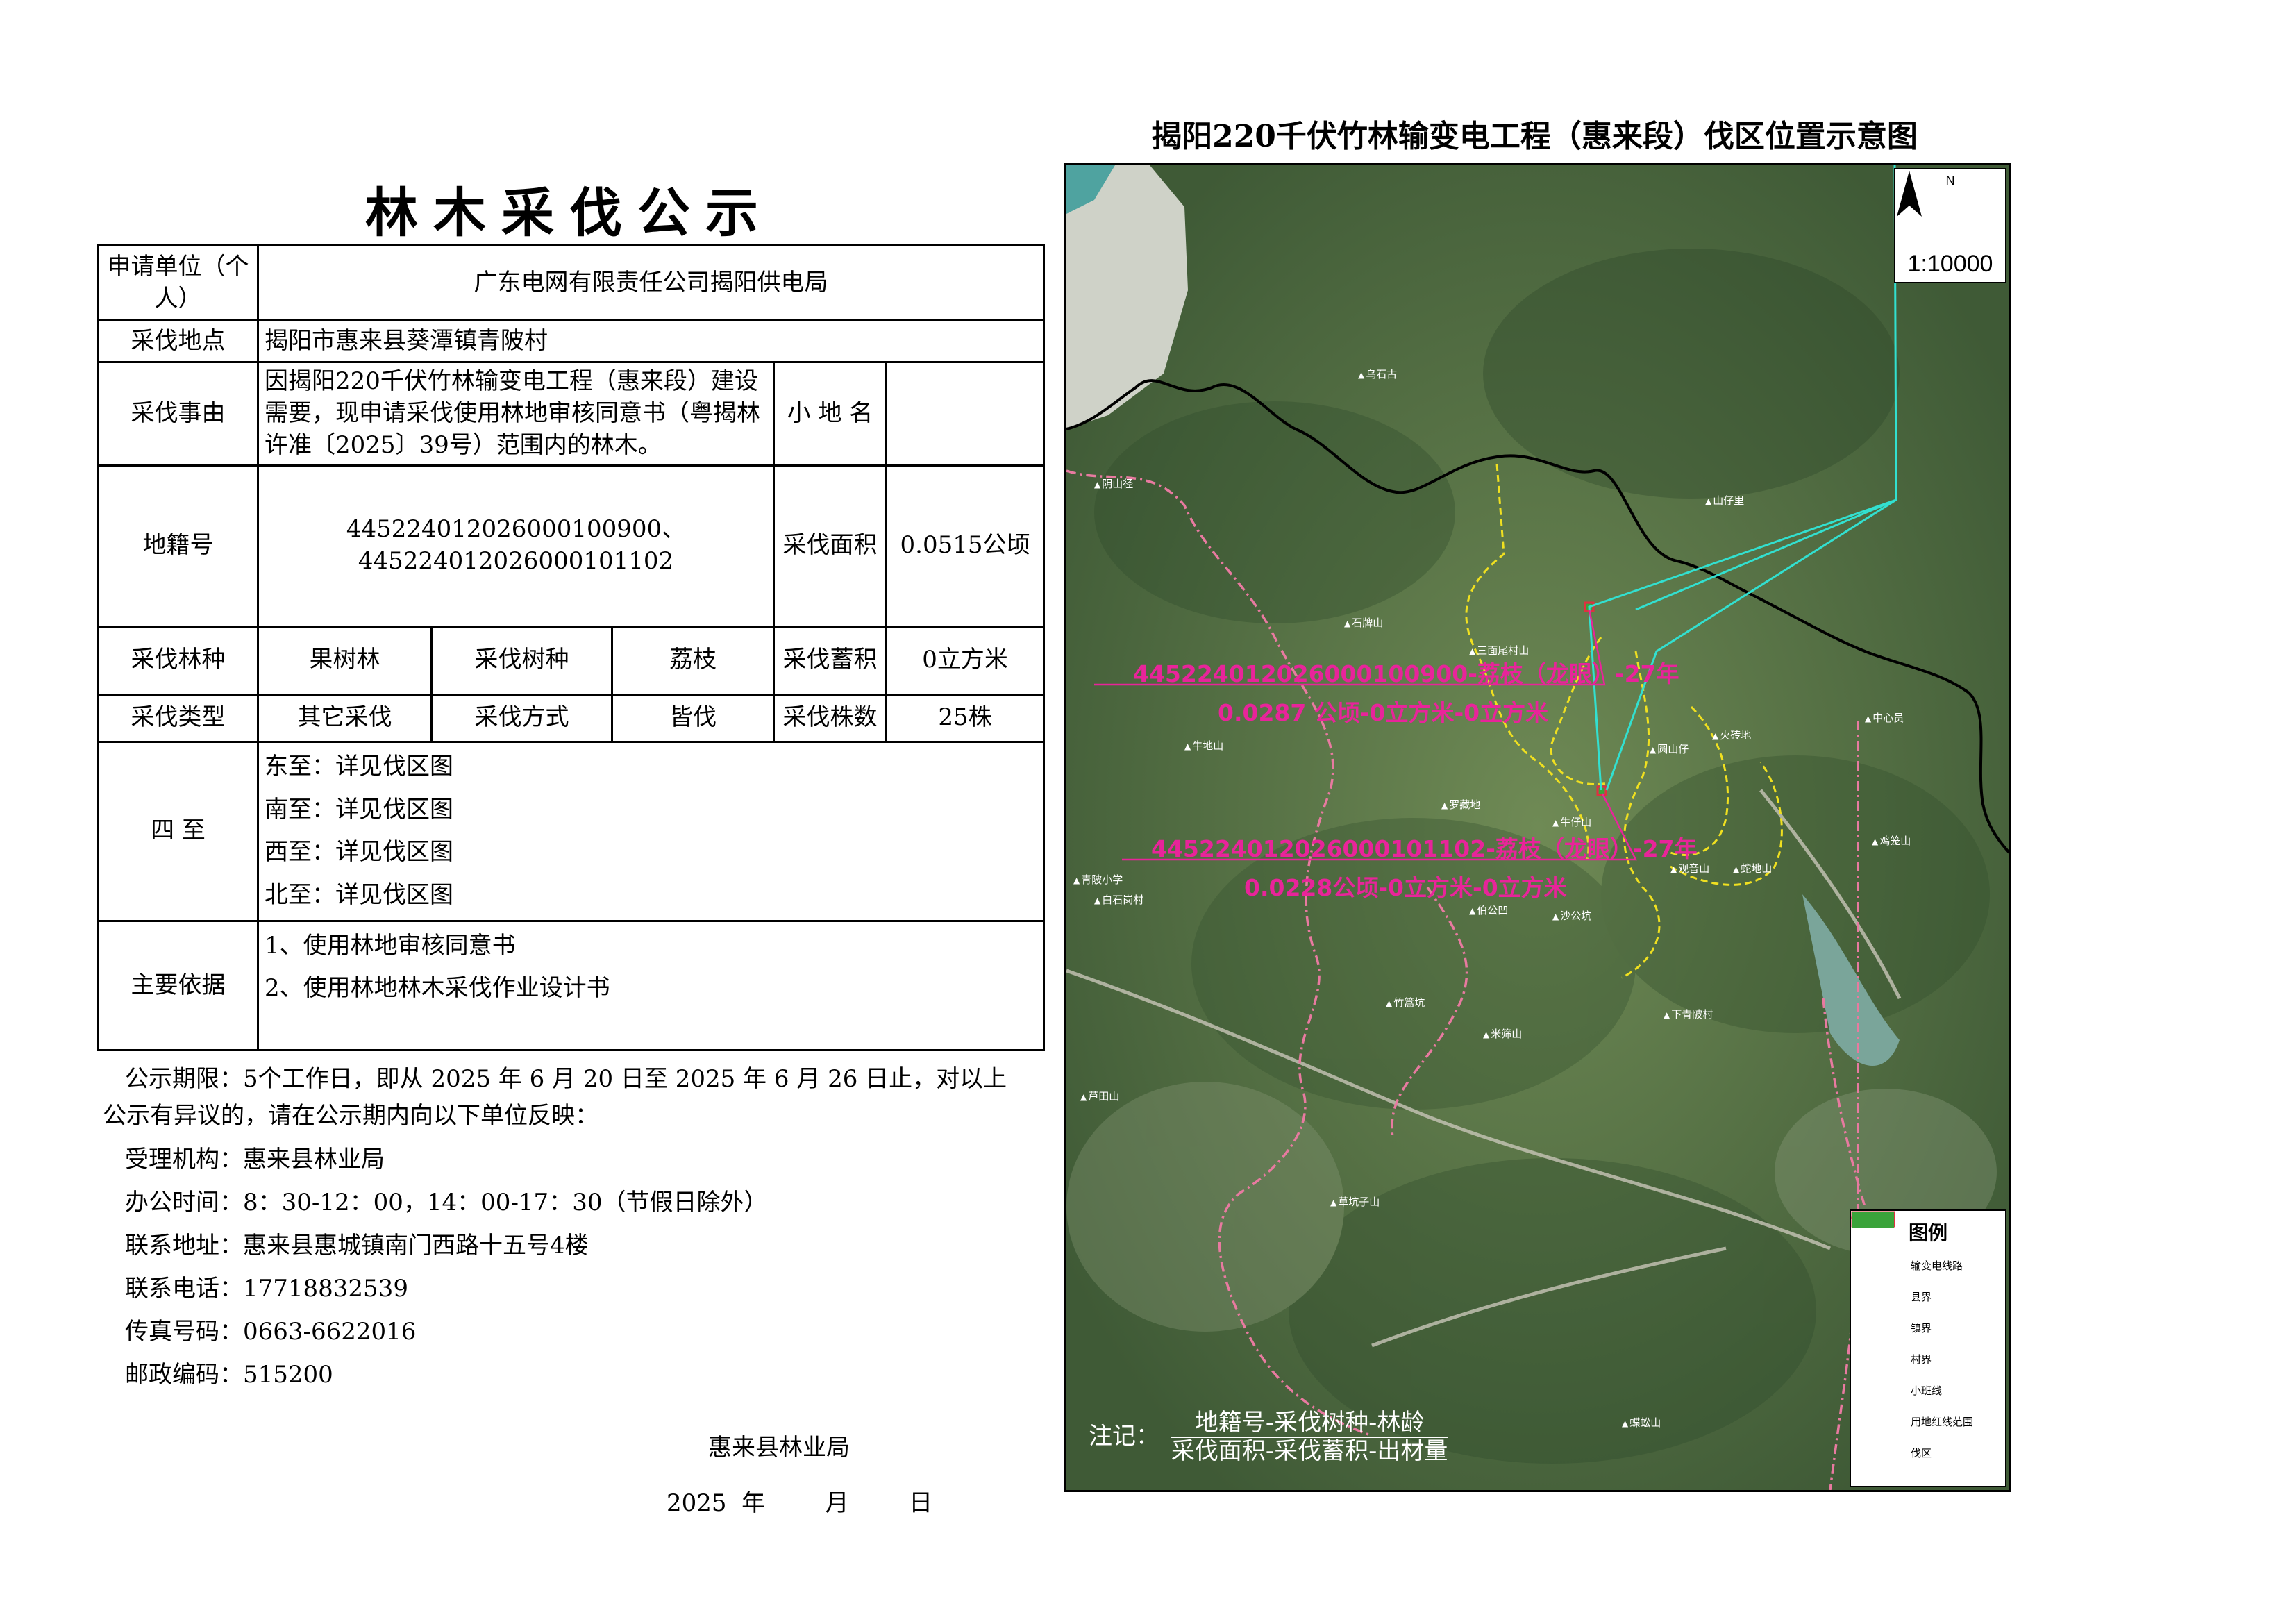  What do you see at coordinates (1927, 1390) in the screenshot?
I see `legend-label: 小班线` at bounding box center [1927, 1390].